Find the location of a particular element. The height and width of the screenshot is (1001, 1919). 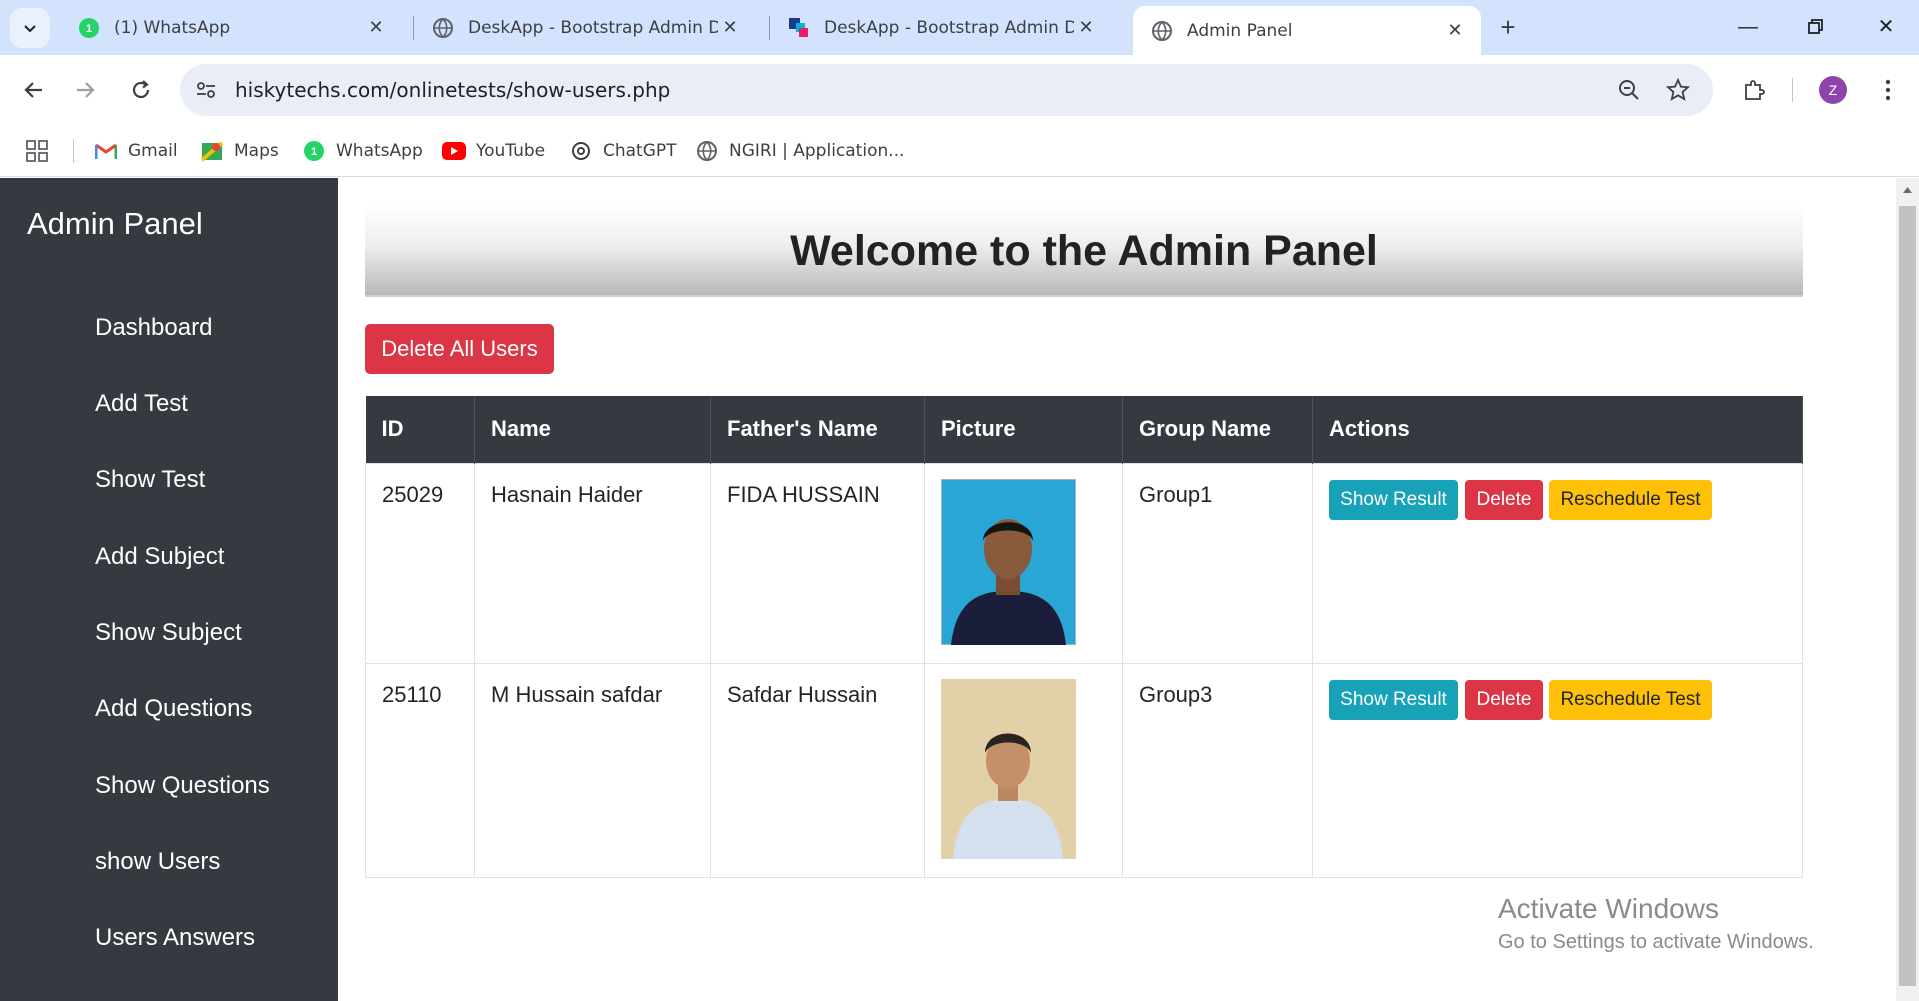

bookmark-label: Maps is located at coordinates (256, 151).